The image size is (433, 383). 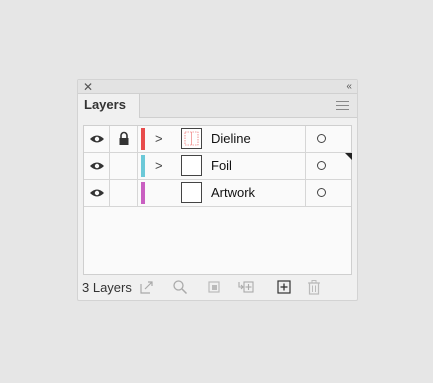 I want to click on layer-name: Dieline, so click(x=231, y=139).